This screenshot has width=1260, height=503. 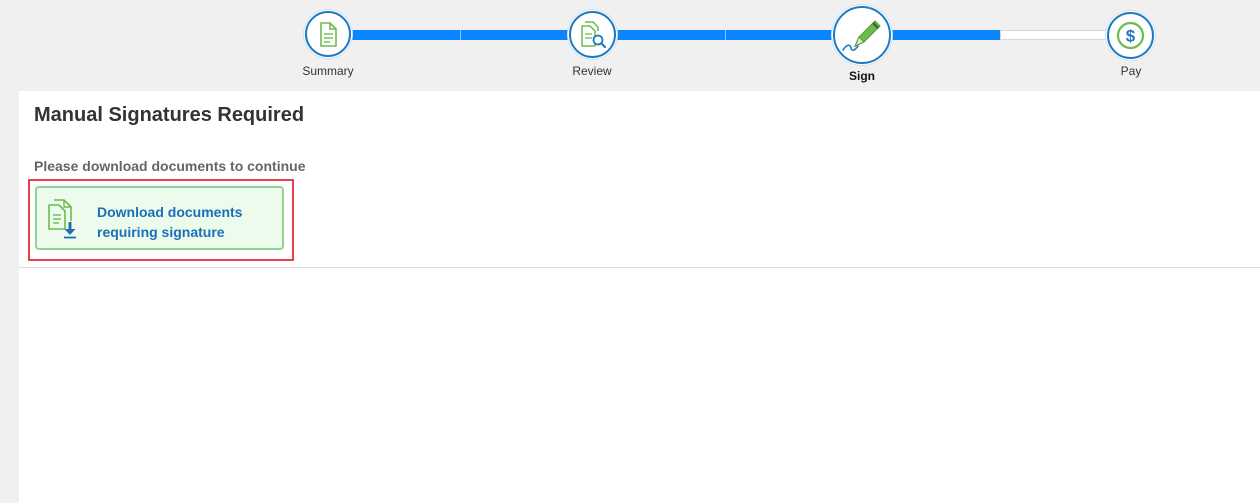 I want to click on document-icon, so click(x=328, y=34).